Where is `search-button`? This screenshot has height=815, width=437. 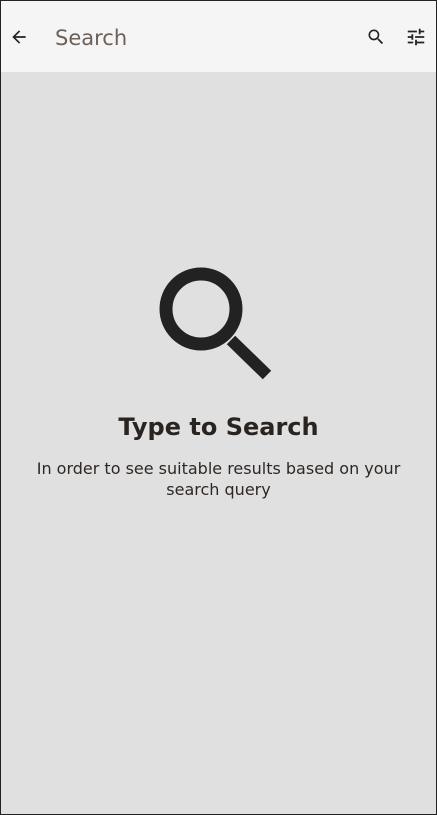 search-button is located at coordinates (376, 37).